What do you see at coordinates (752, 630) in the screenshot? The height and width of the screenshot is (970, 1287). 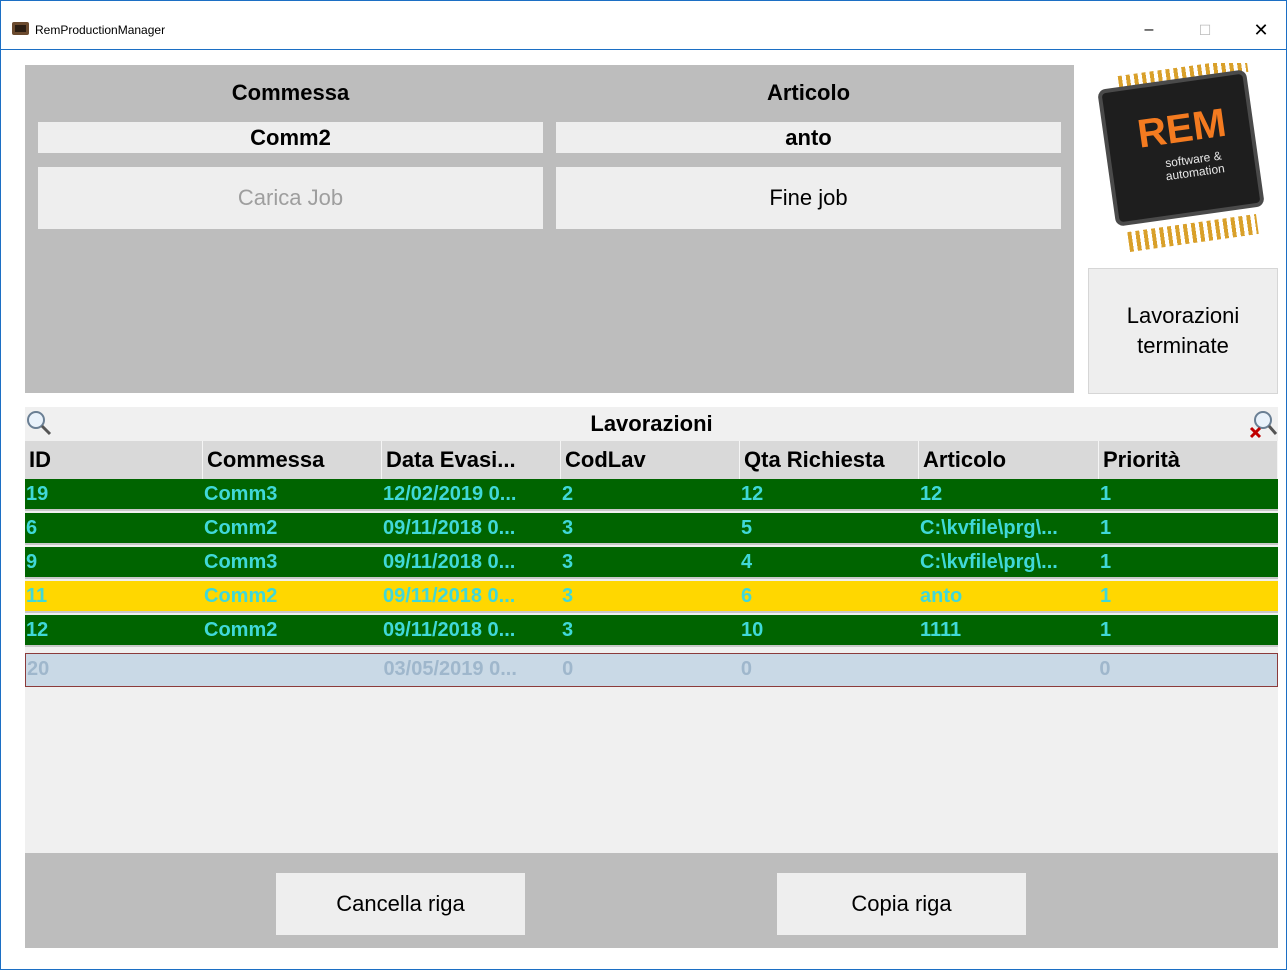 I see `cell-qta-richiesta: 10` at bounding box center [752, 630].